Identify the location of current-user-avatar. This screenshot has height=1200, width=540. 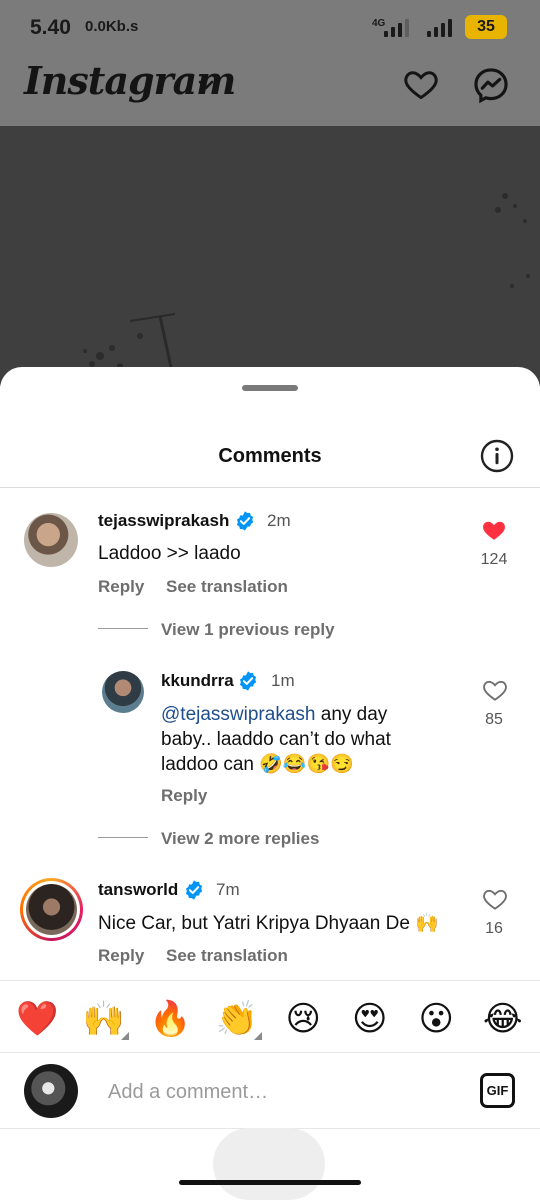
(51, 1091).